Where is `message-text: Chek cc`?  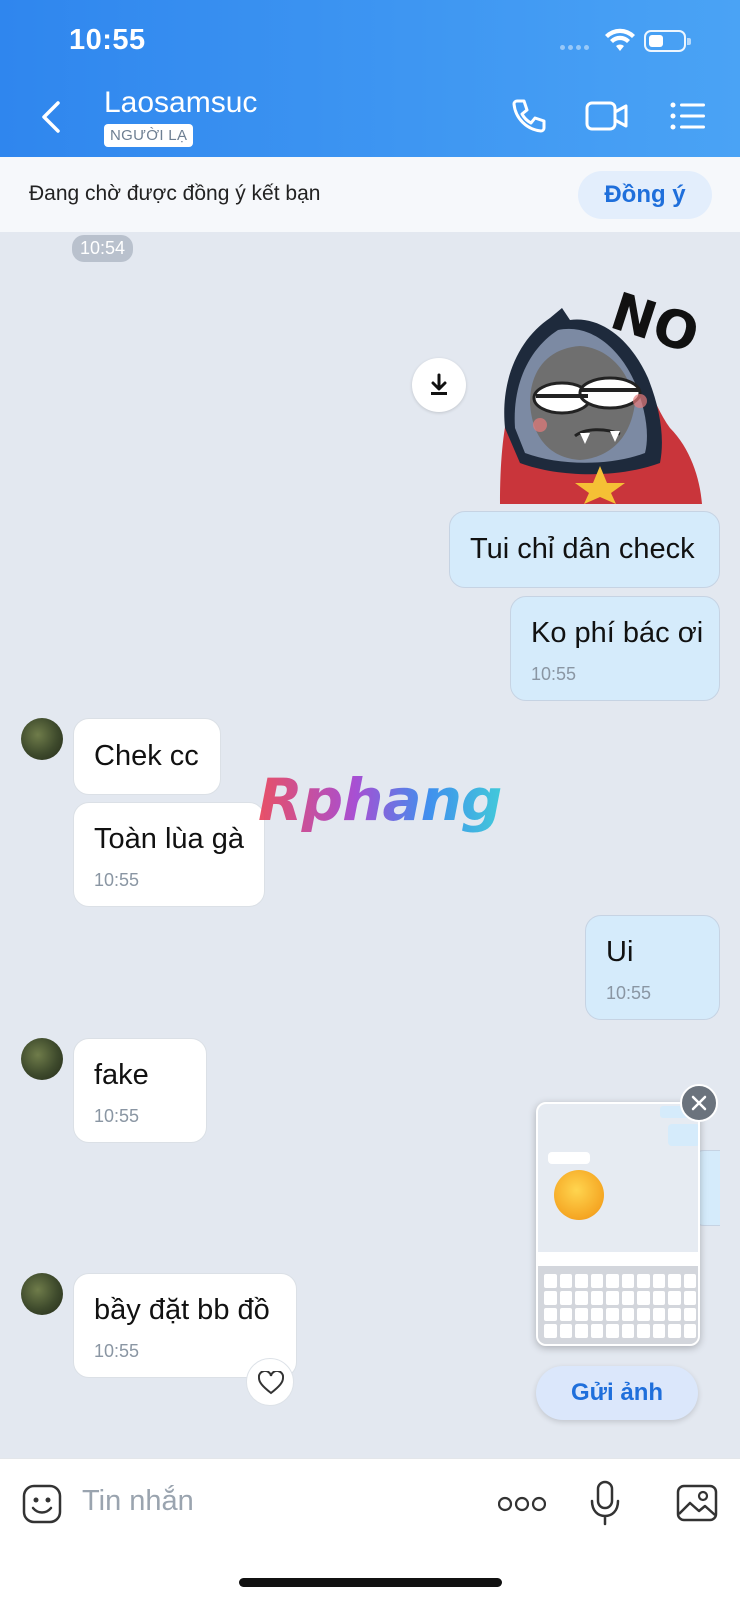
message-text: Chek cc is located at coordinates (146, 756).